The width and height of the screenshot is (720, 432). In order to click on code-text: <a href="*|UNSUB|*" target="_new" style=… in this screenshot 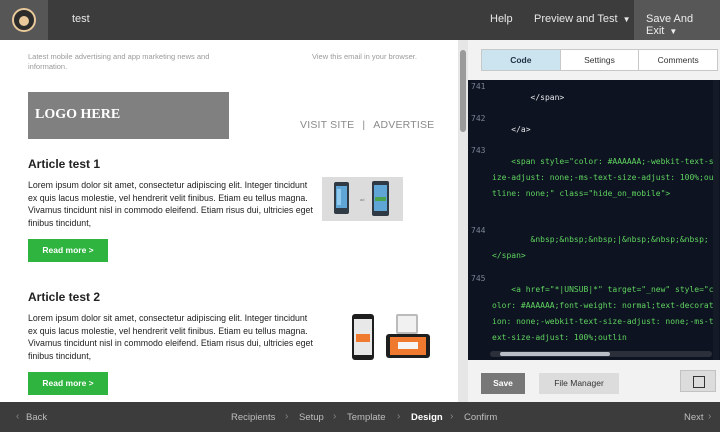, I will do `click(603, 313)`.